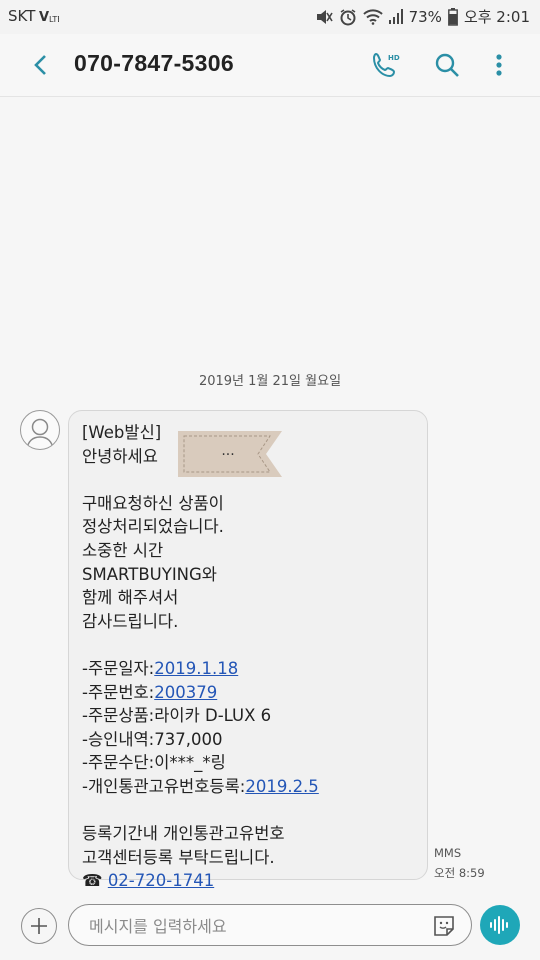 The width and height of the screenshot is (540, 960). I want to click on svg-text: V, so click(44, 17).